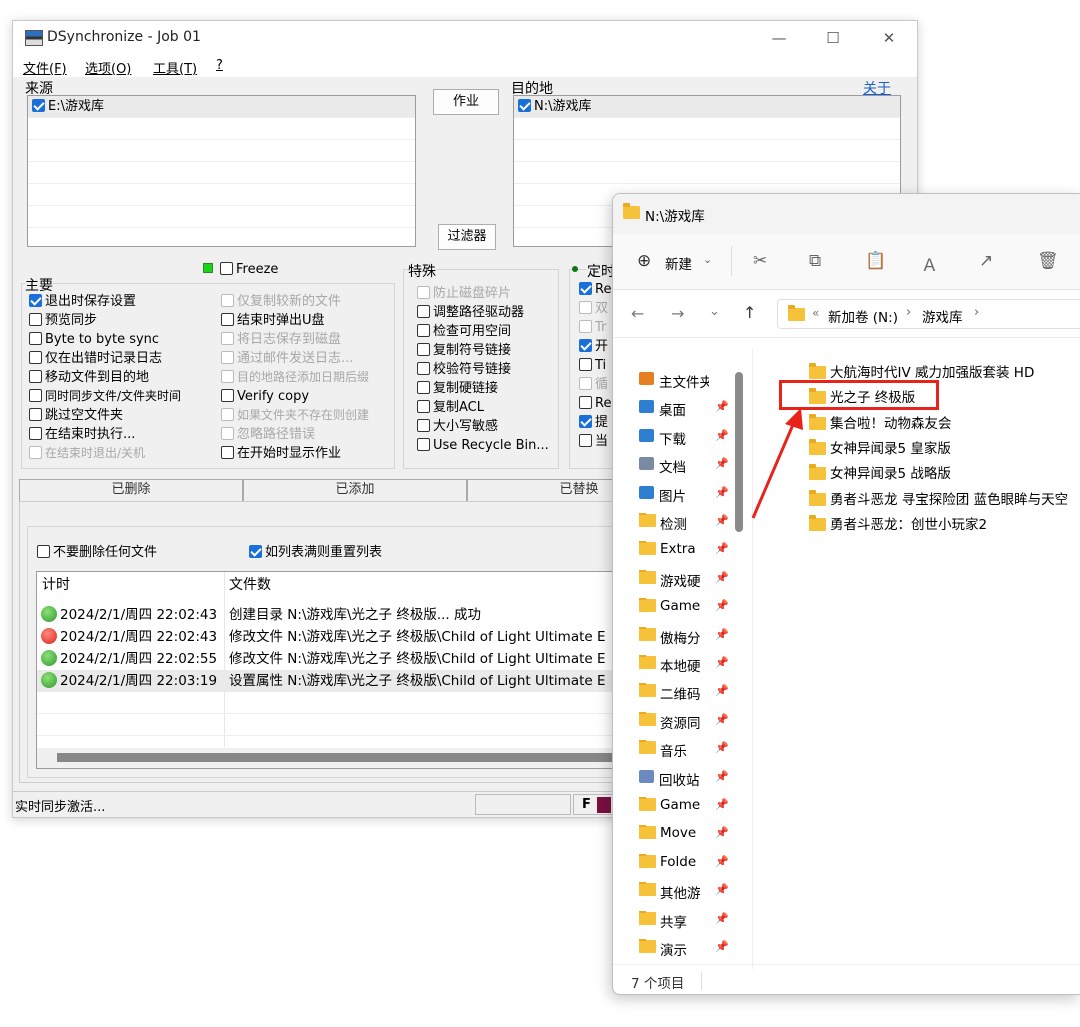 The width and height of the screenshot is (1080, 1027). Describe the element at coordinates (265, 396) in the screenshot. I see `option-checkbox: Verify copy` at that location.